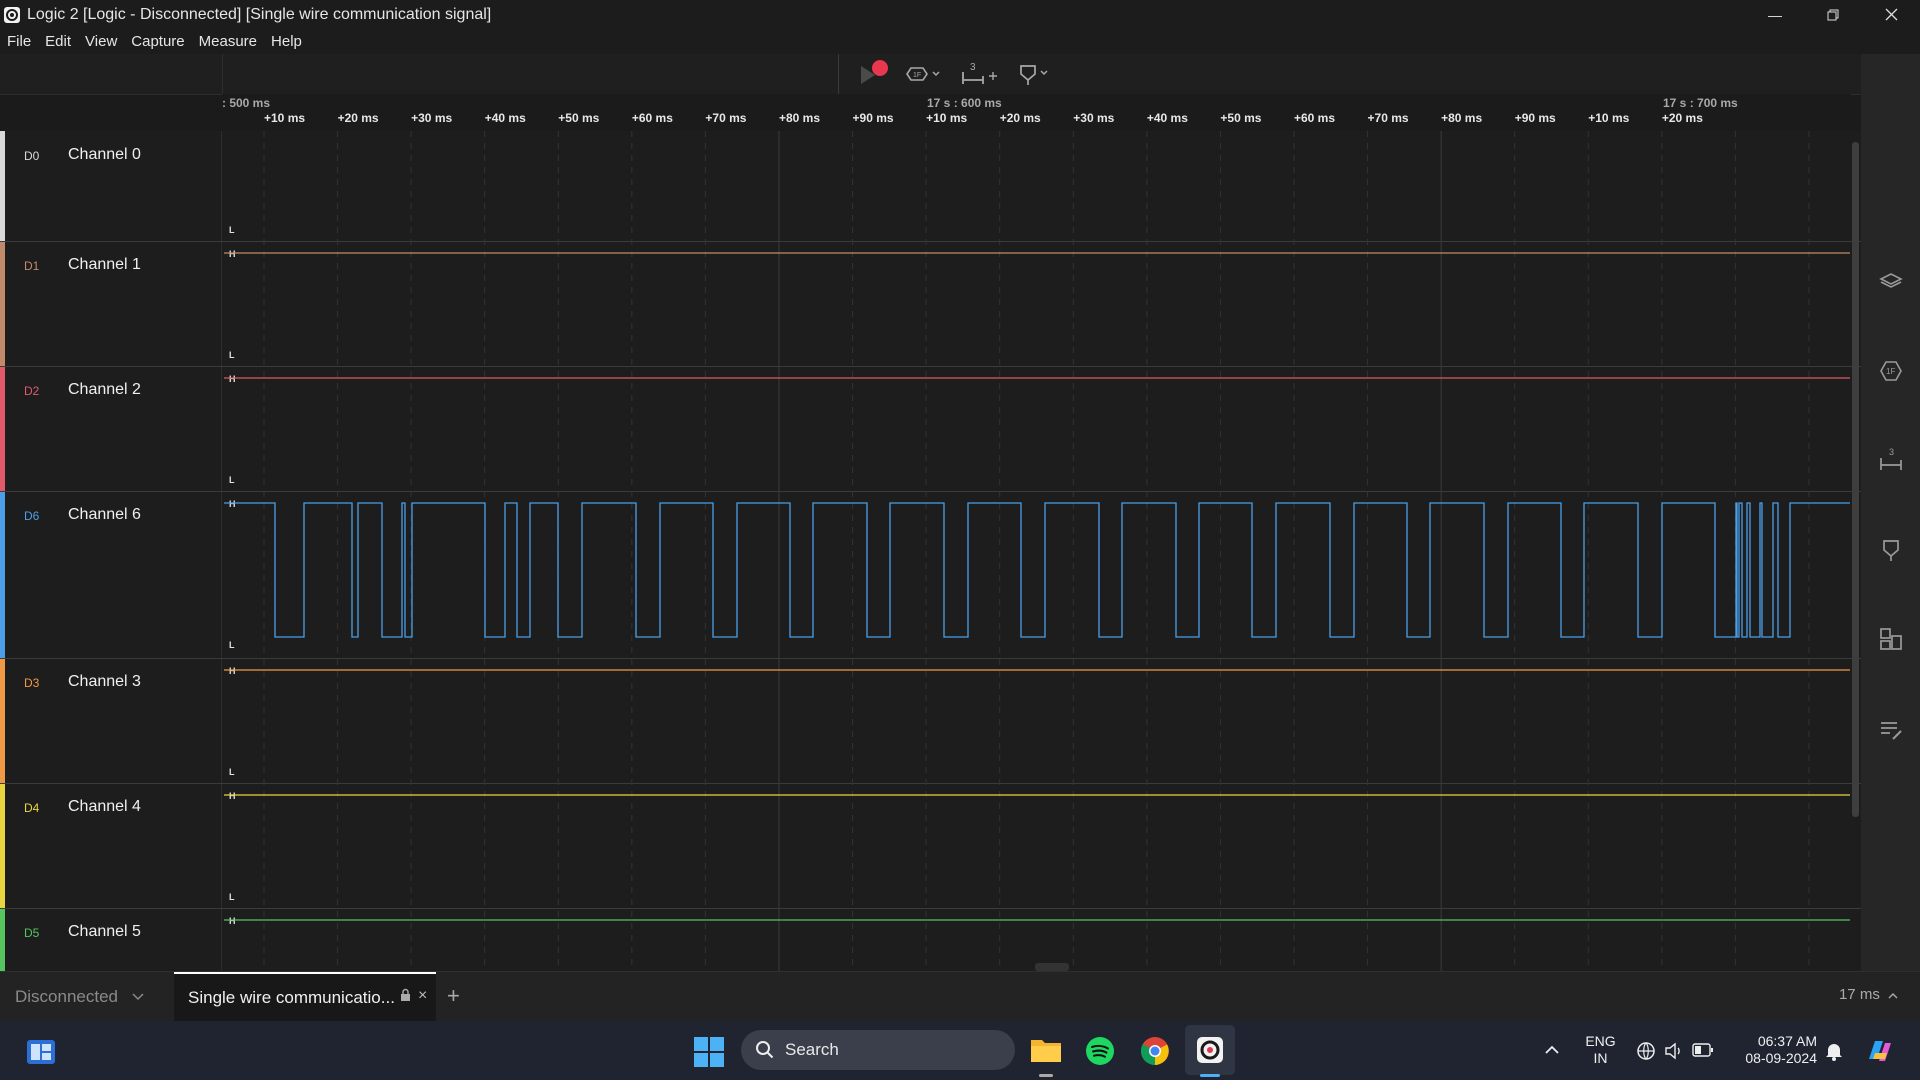  I want to click on region-code: IN, so click(1600, 1058).